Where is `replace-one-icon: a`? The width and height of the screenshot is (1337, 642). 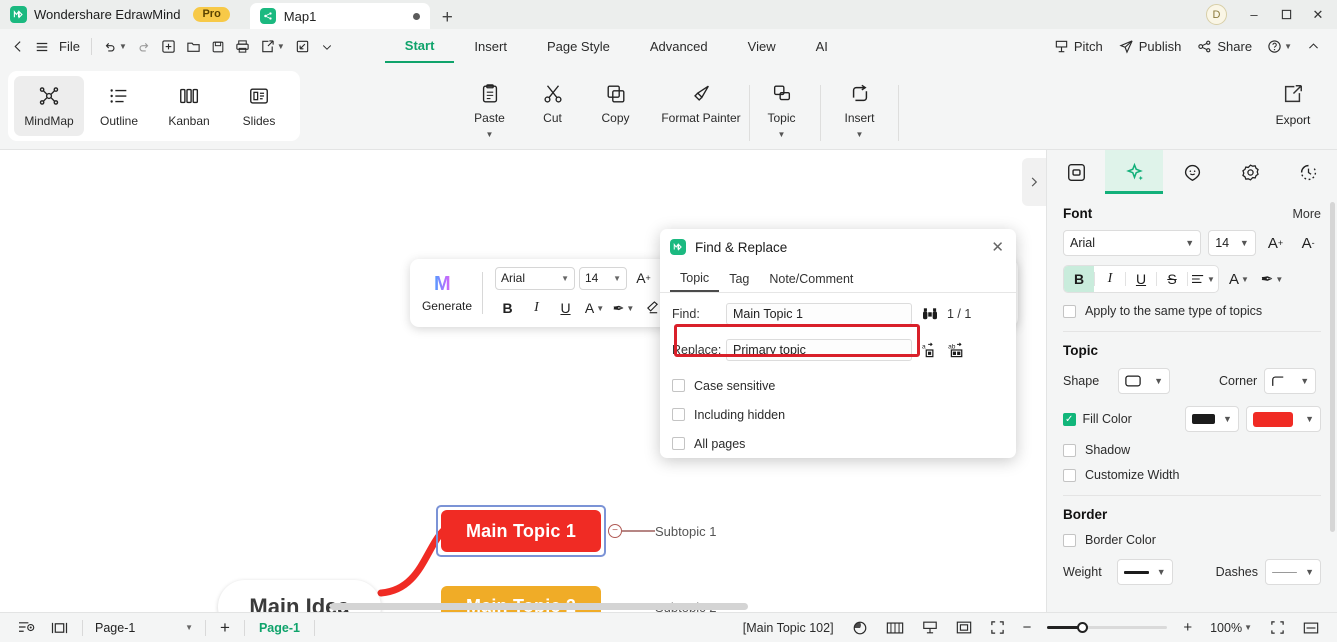
replace-one-icon: a is located at coordinates (930, 350).